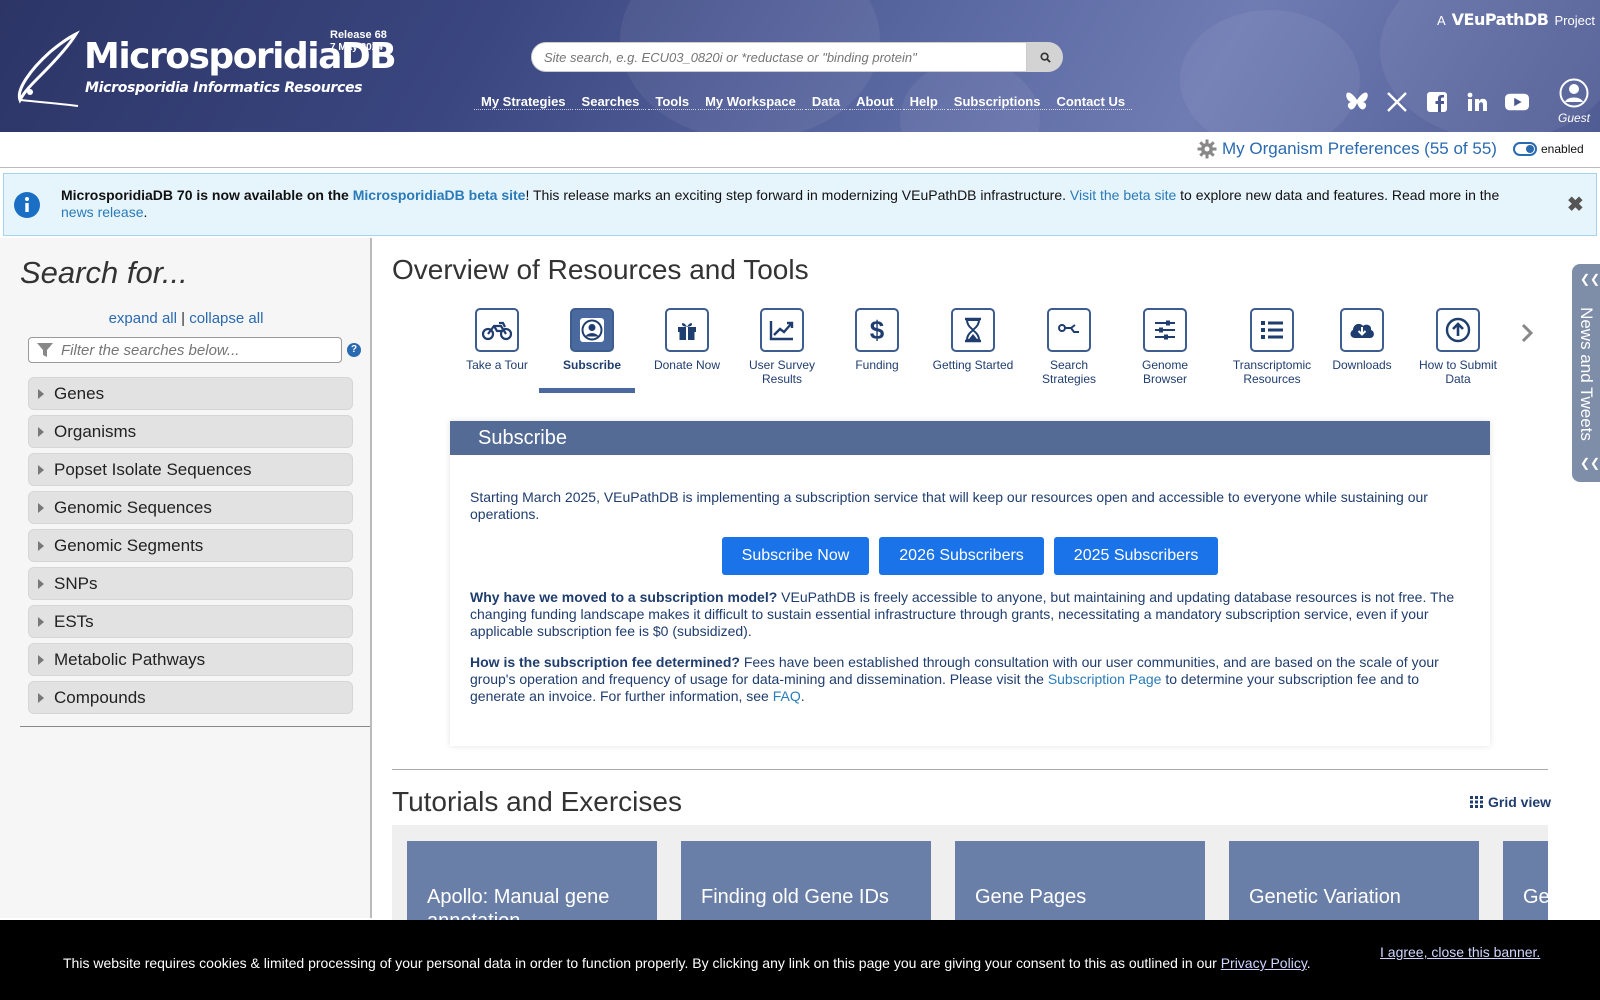  I want to click on cookie-end: ., so click(1308, 963).